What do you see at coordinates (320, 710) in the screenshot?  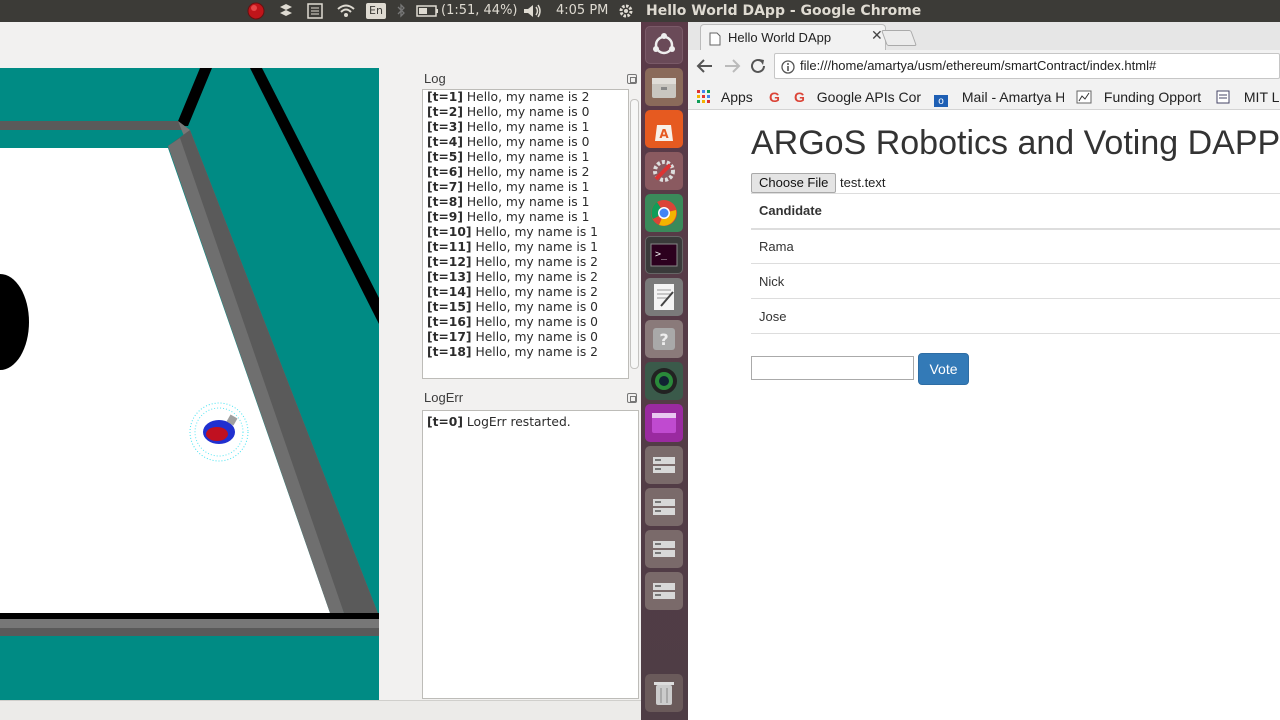 I see `status-strip` at bounding box center [320, 710].